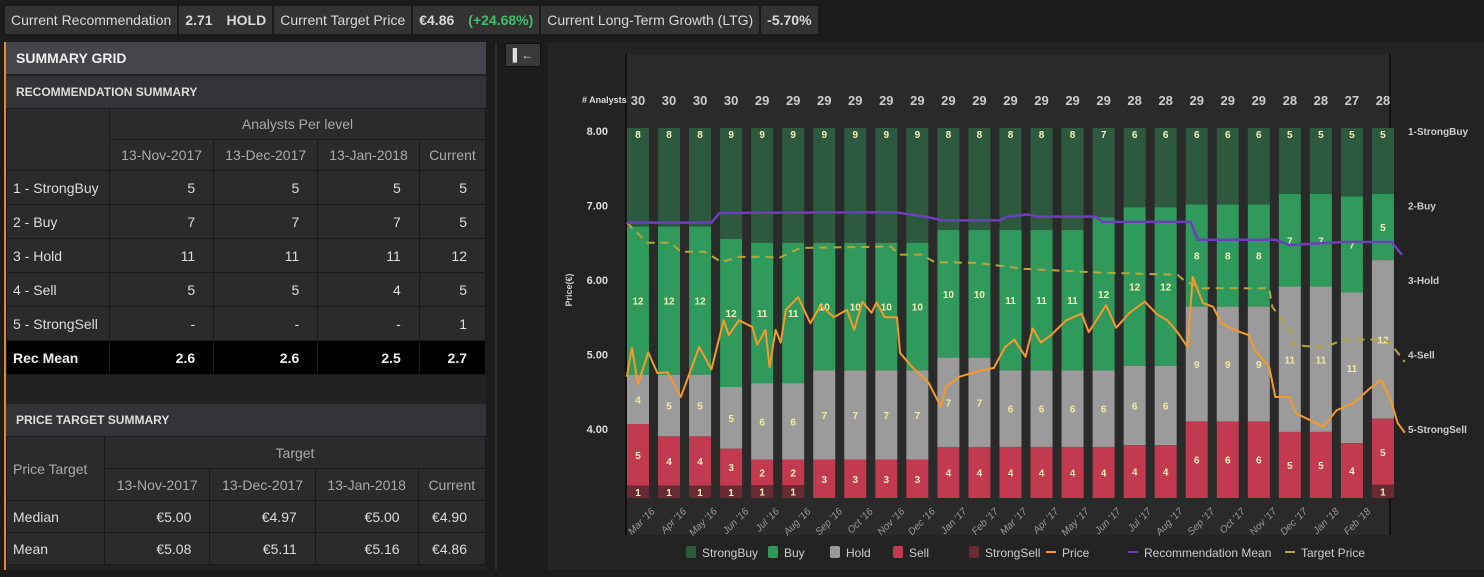  I want to click on legend-label: Target Price, so click(1333, 553).